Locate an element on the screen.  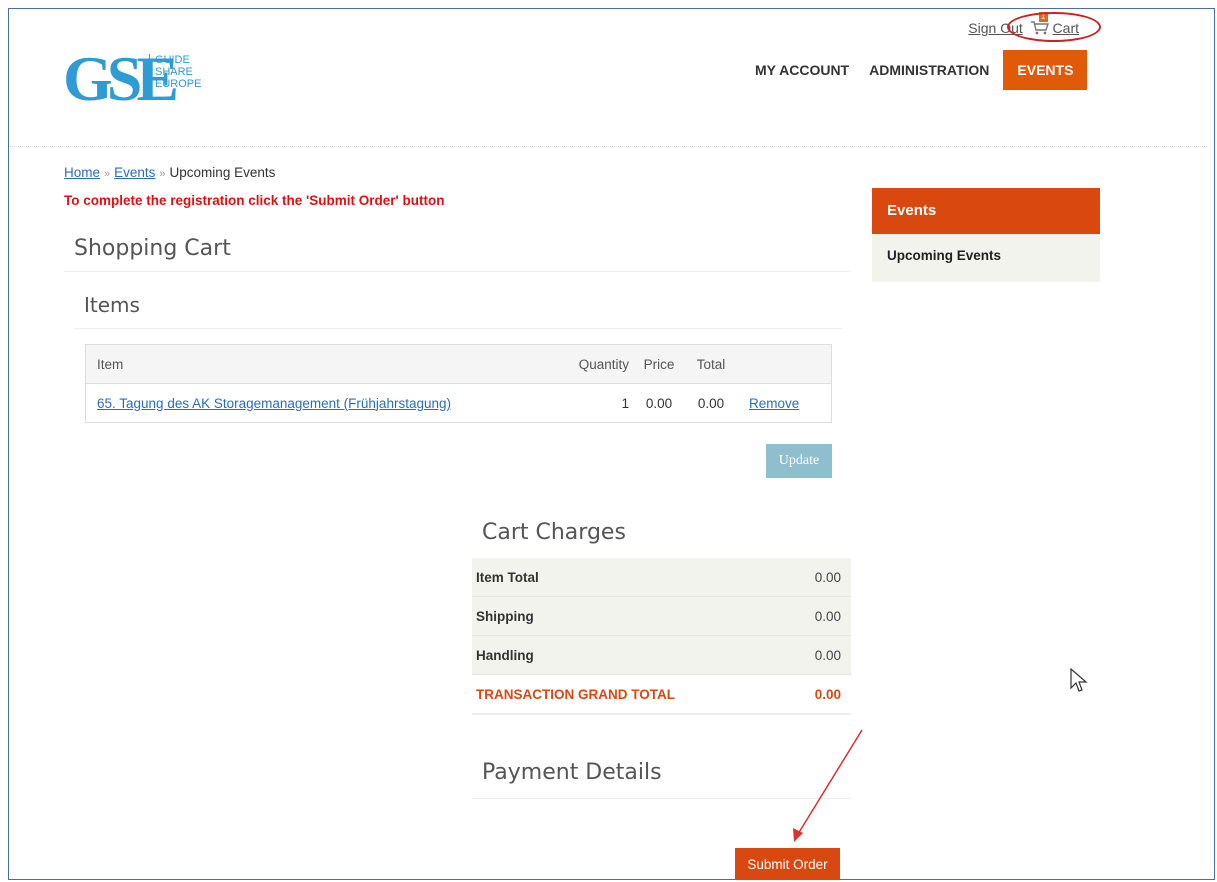
logo-line-share: SHARE is located at coordinates (174, 72).